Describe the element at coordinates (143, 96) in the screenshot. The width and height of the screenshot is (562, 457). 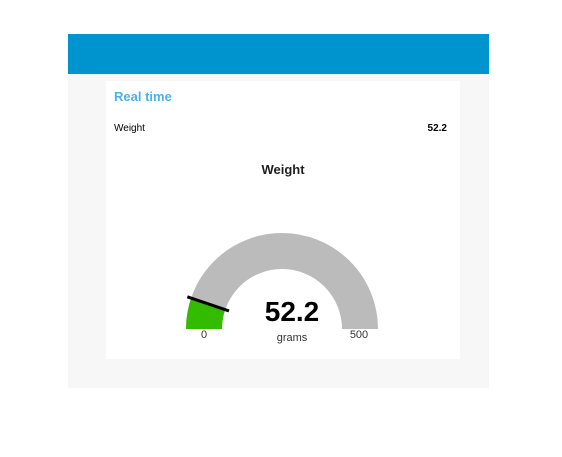
I see `group-title: Real time` at that location.